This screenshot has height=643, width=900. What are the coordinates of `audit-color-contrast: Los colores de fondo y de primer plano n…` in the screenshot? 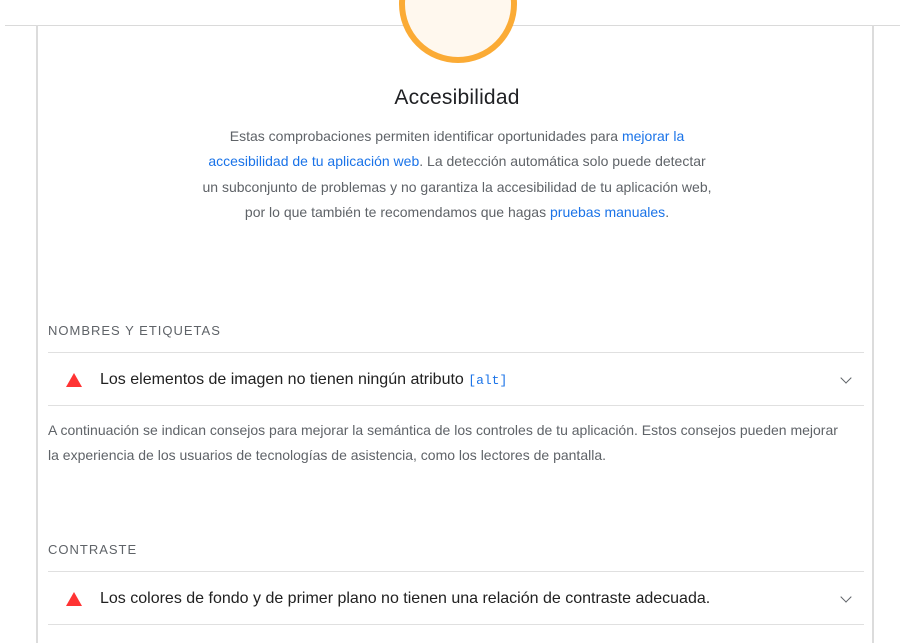 It's located at (456, 599).